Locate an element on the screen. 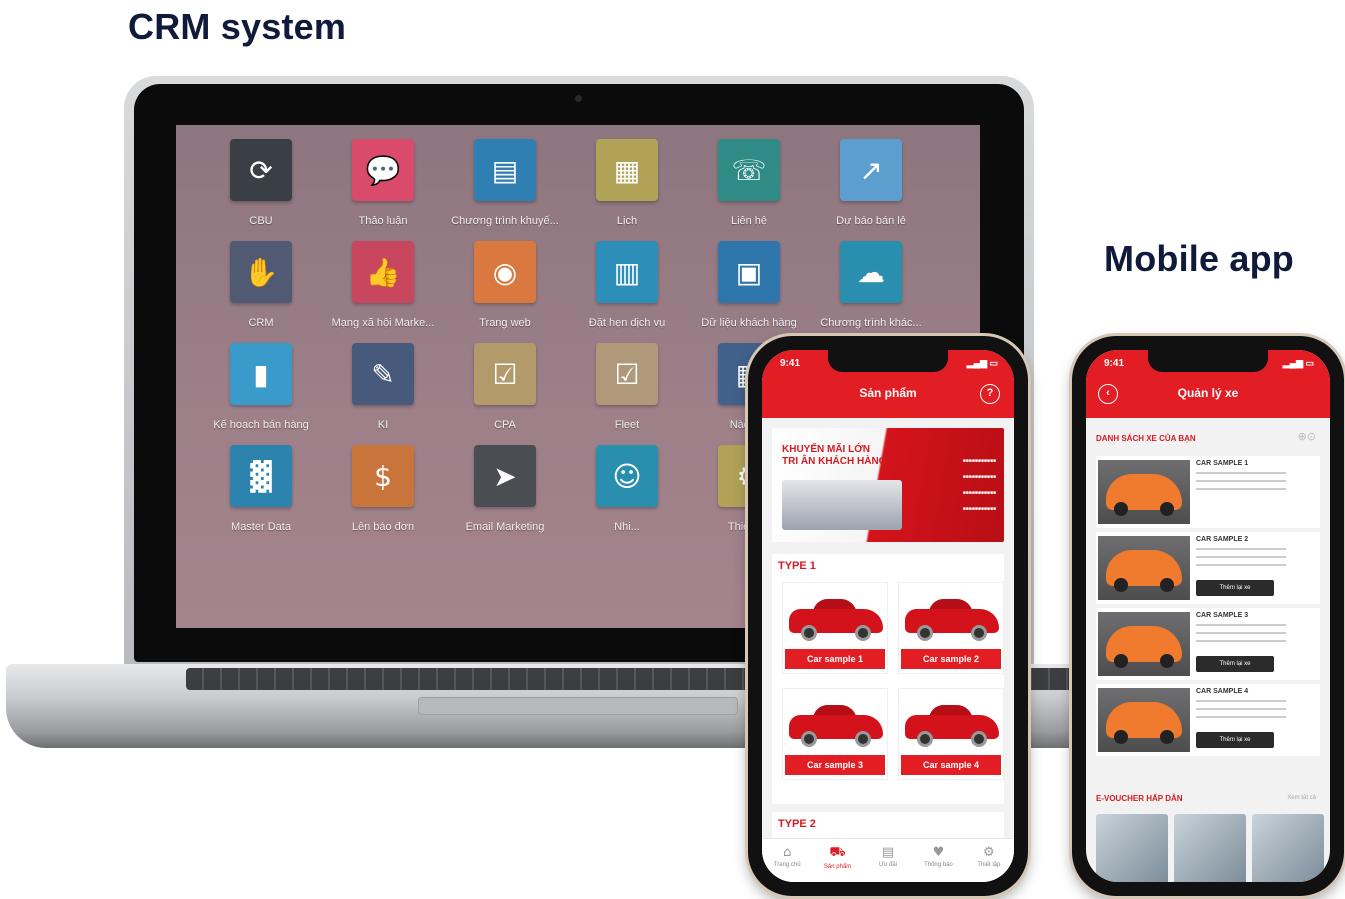  car-card: Car sample 4 is located at coordinates (951, 734).